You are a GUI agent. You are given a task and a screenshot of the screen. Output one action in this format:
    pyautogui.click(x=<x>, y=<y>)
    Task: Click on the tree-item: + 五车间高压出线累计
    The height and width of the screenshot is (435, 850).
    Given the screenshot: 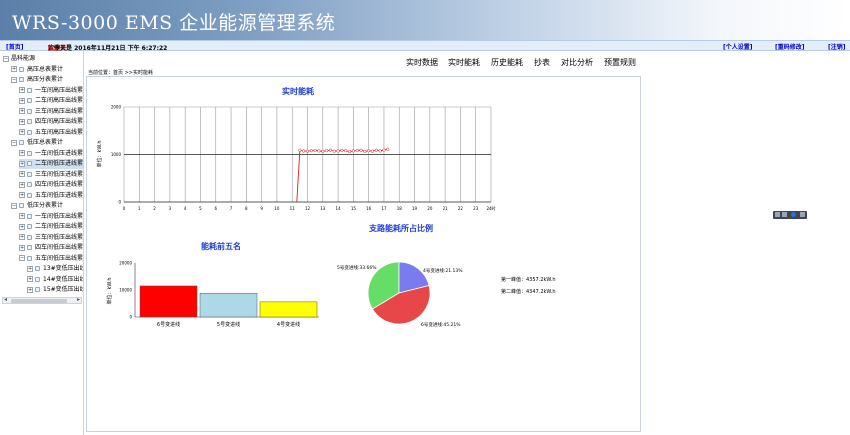 What is the action you would take?
    pyautogui.click(x=51, y=133)
    